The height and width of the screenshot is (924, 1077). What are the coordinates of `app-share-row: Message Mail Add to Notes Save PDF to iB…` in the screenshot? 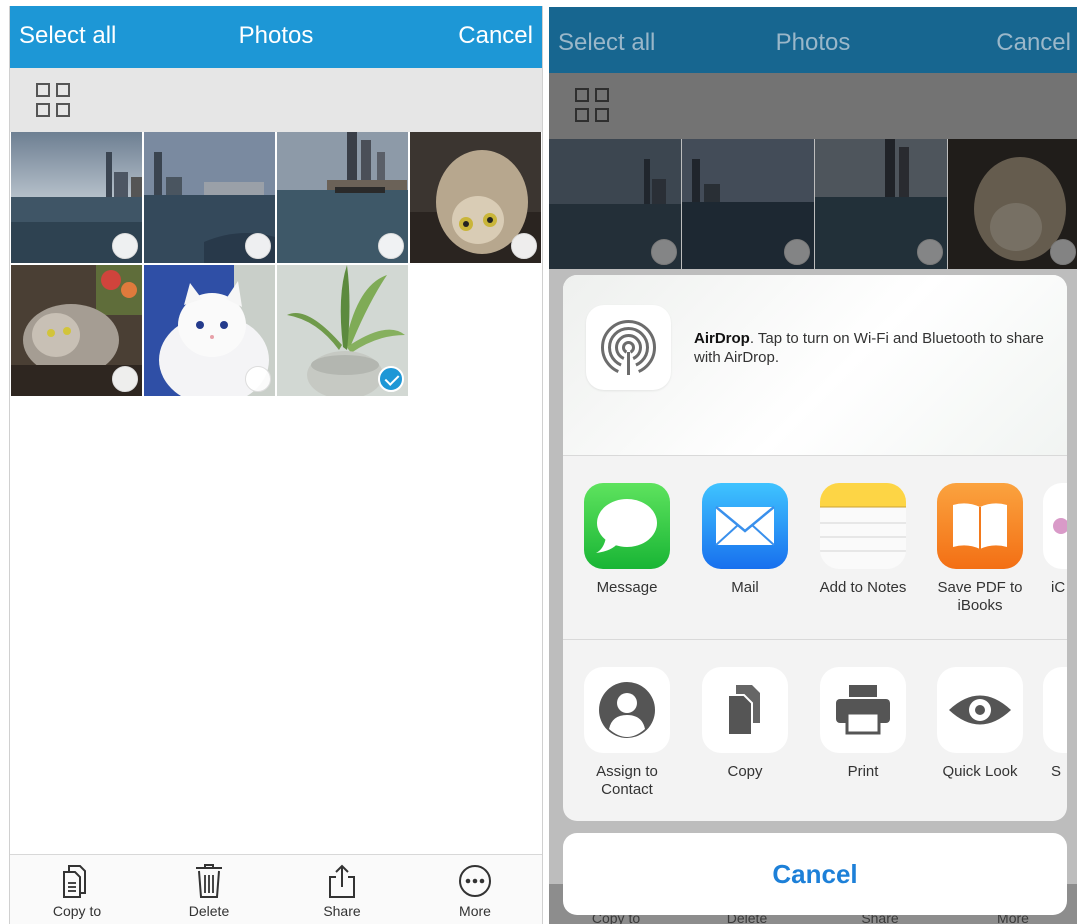 It's located at (815, 547).